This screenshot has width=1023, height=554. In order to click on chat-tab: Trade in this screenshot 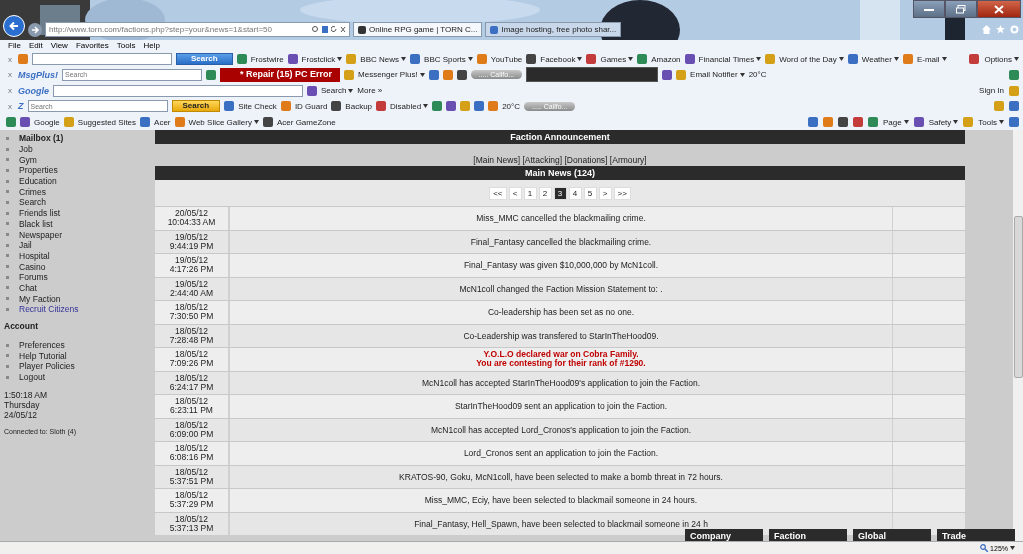, I will do `click(976, 535)`.